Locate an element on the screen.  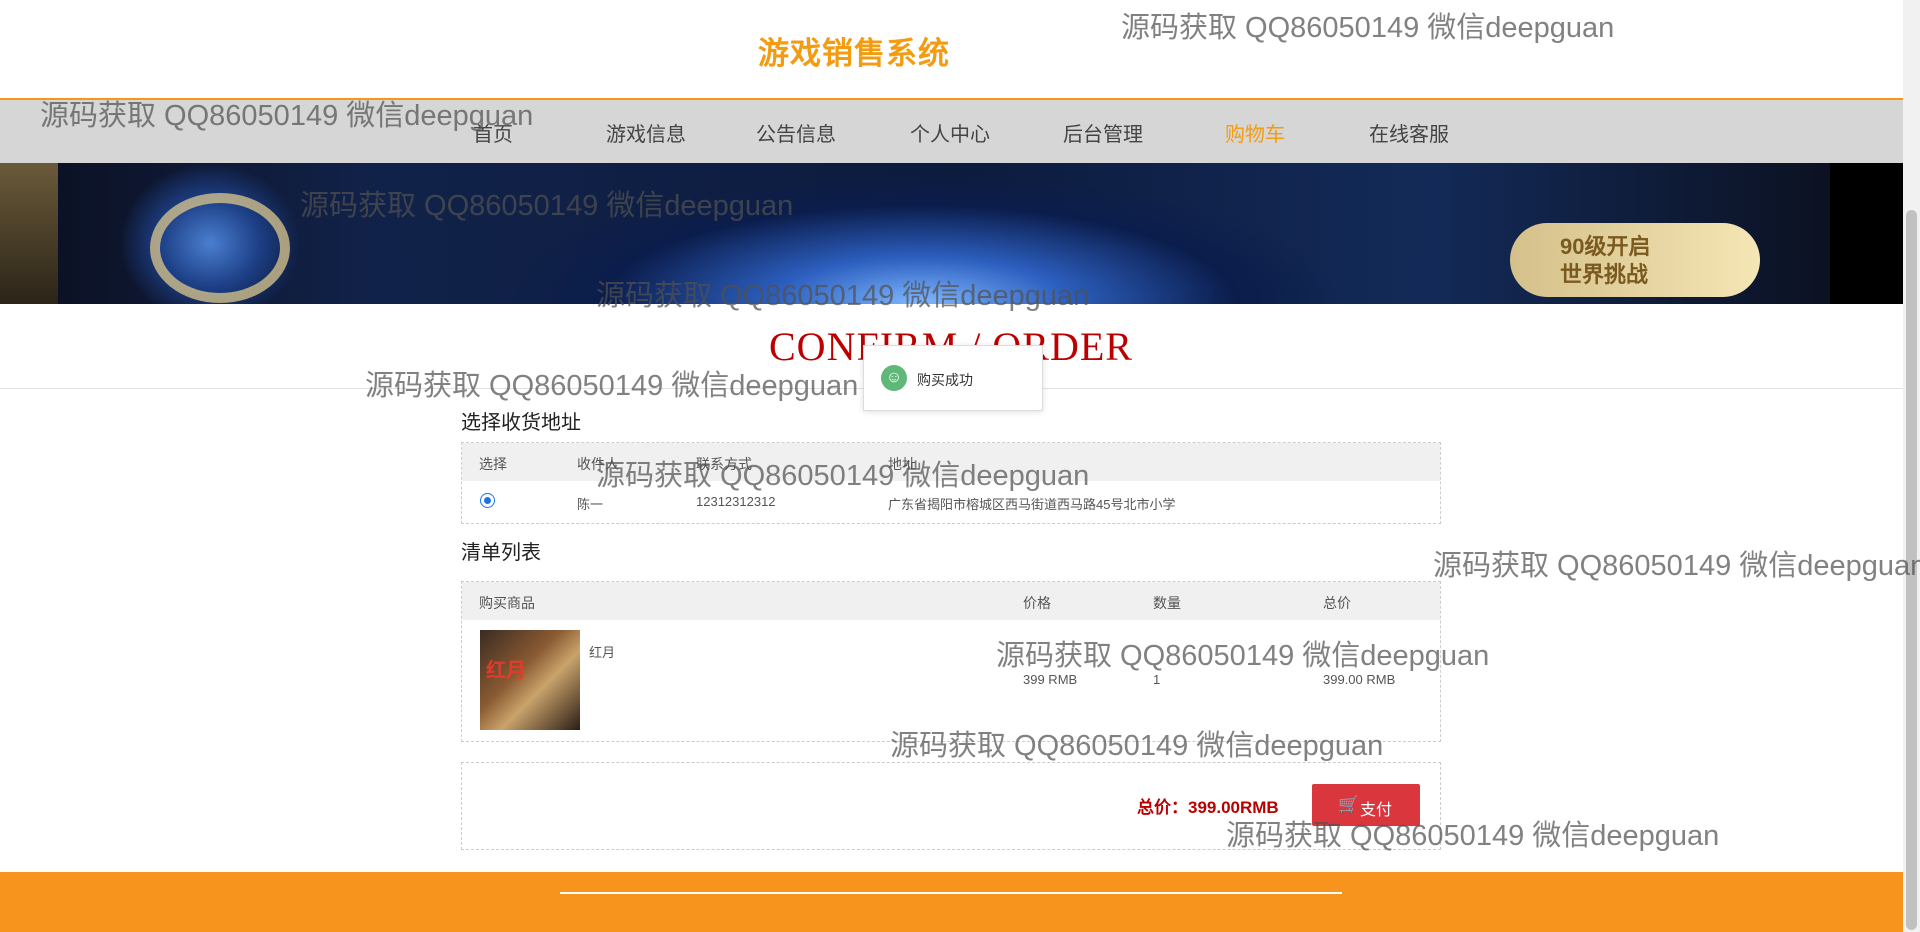
hero-banner: 90级开启 世界挑战 is located at coordinates (951, 233).